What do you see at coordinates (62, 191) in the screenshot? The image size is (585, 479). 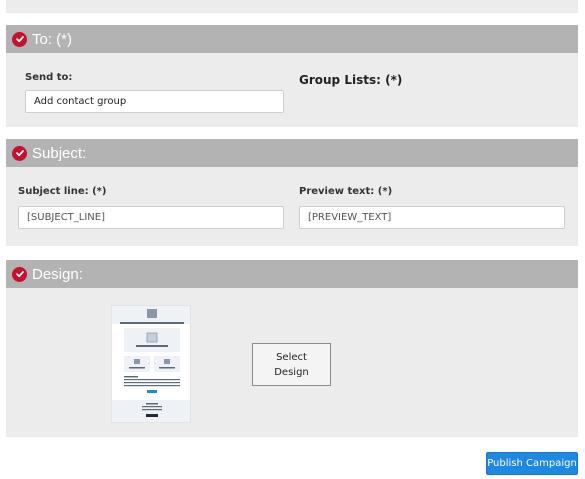 I see `subject-line-label: Subject line: (*)` at bounding box center [62, 191].